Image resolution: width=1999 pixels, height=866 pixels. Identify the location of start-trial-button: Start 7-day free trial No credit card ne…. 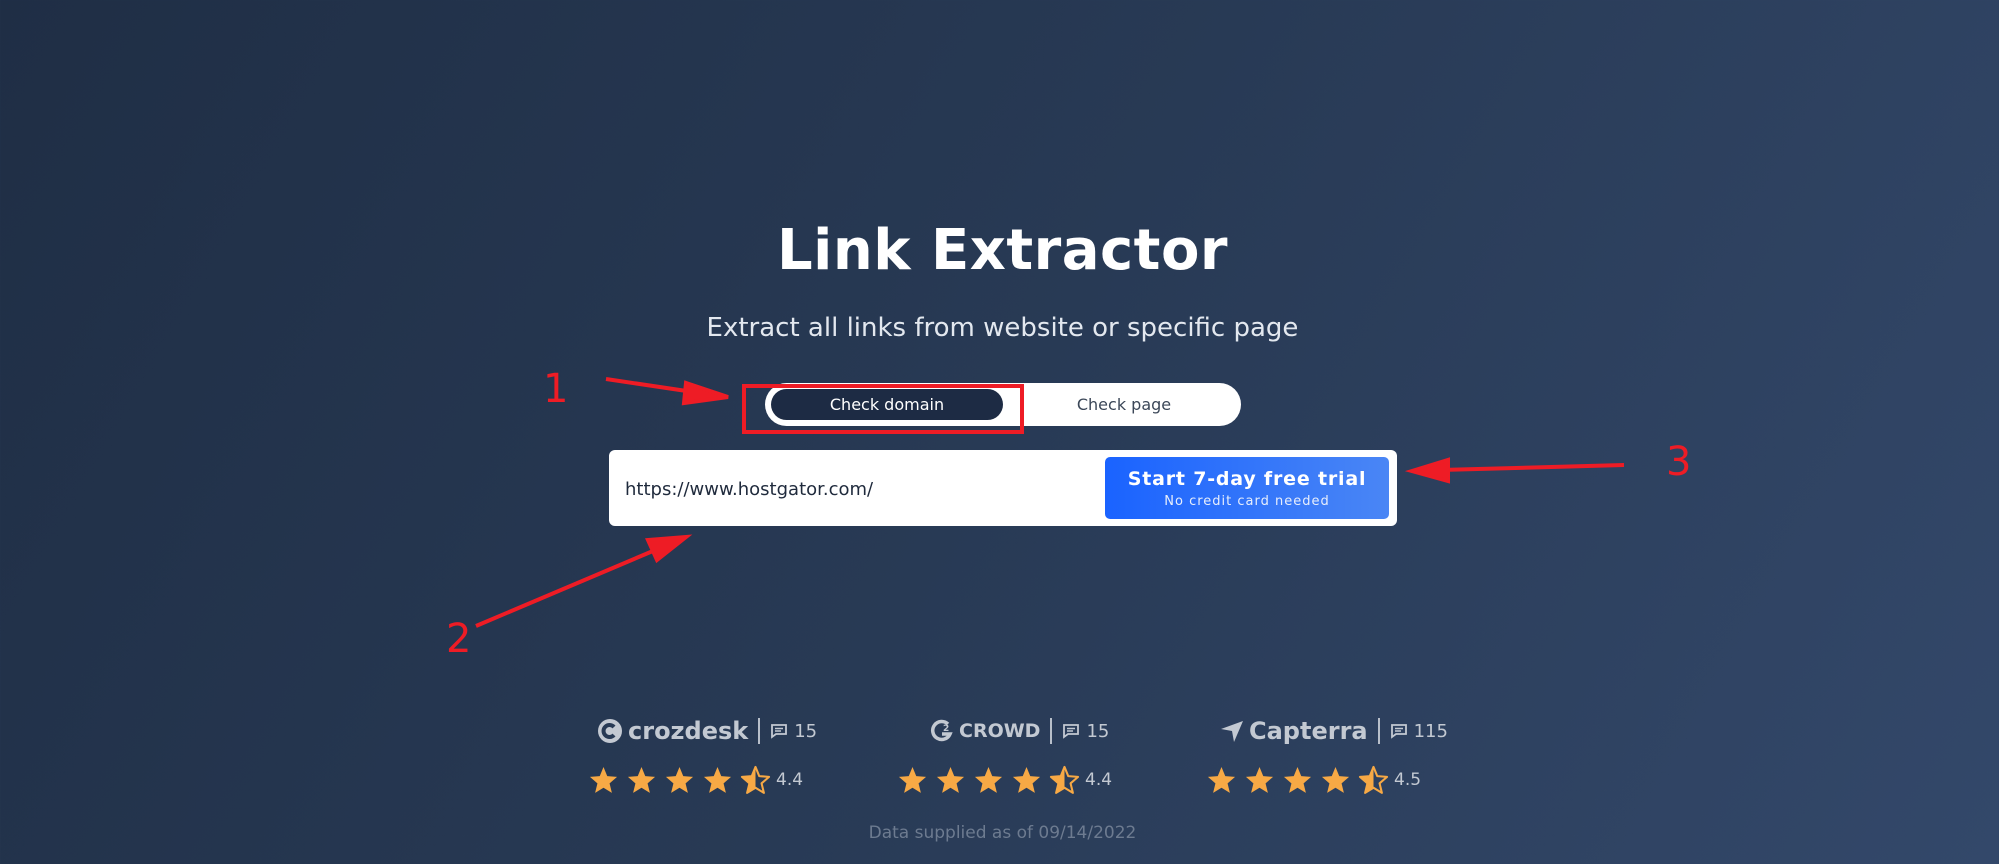
(1247, 488).